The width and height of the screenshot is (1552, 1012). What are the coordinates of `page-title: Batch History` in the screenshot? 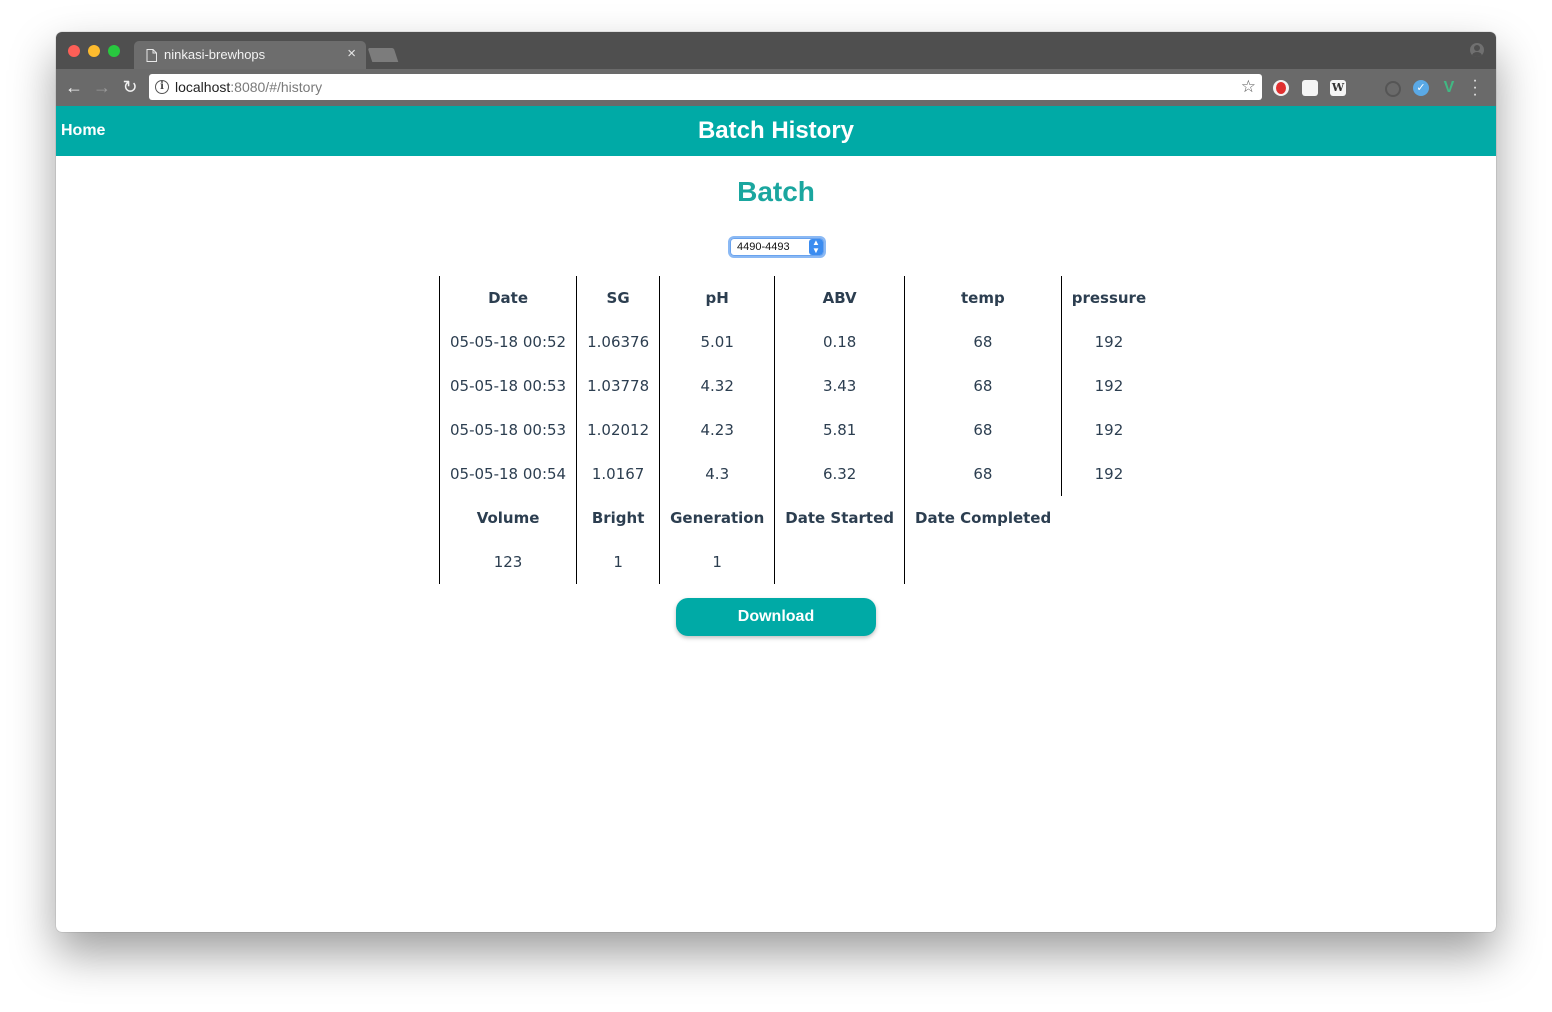 It's located at (776, 130).